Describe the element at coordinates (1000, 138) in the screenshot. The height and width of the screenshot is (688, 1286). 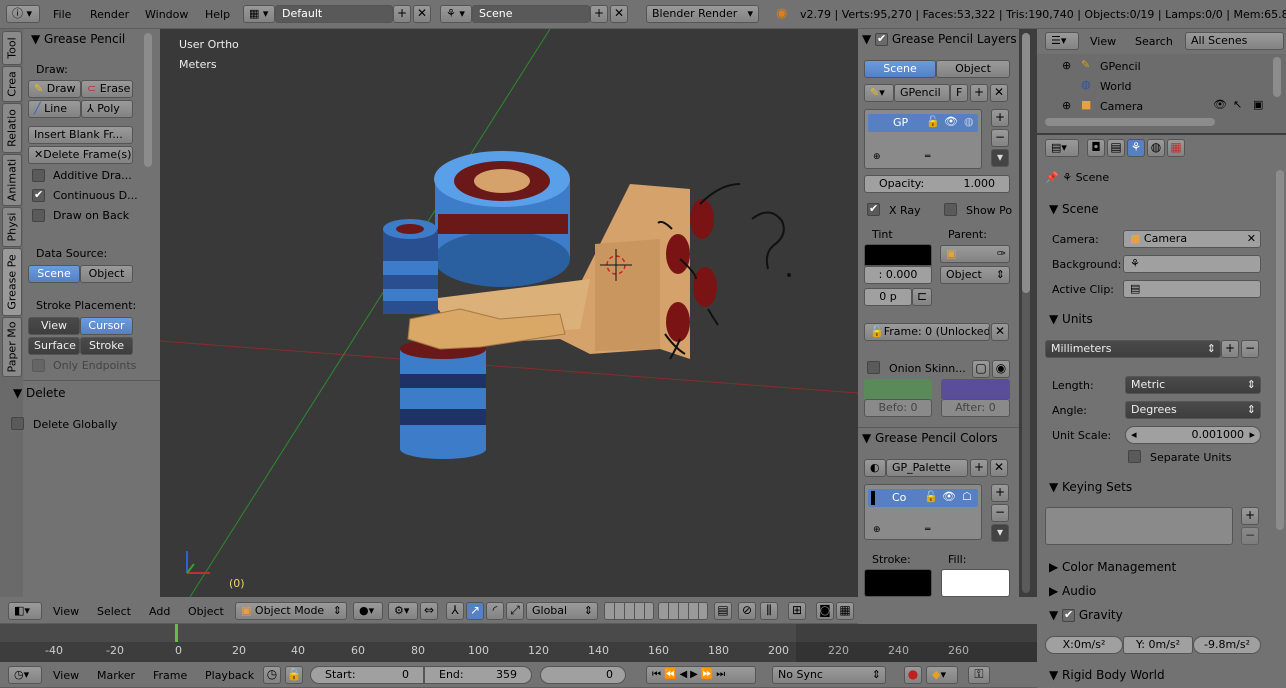
I see `gp-layer-remove-icon: −` at that location.